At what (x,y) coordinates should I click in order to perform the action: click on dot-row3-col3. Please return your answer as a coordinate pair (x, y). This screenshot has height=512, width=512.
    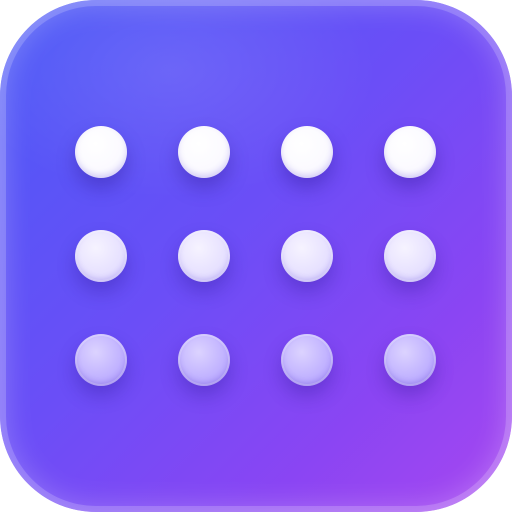
    Looking at the image, I should click on (307, 360).